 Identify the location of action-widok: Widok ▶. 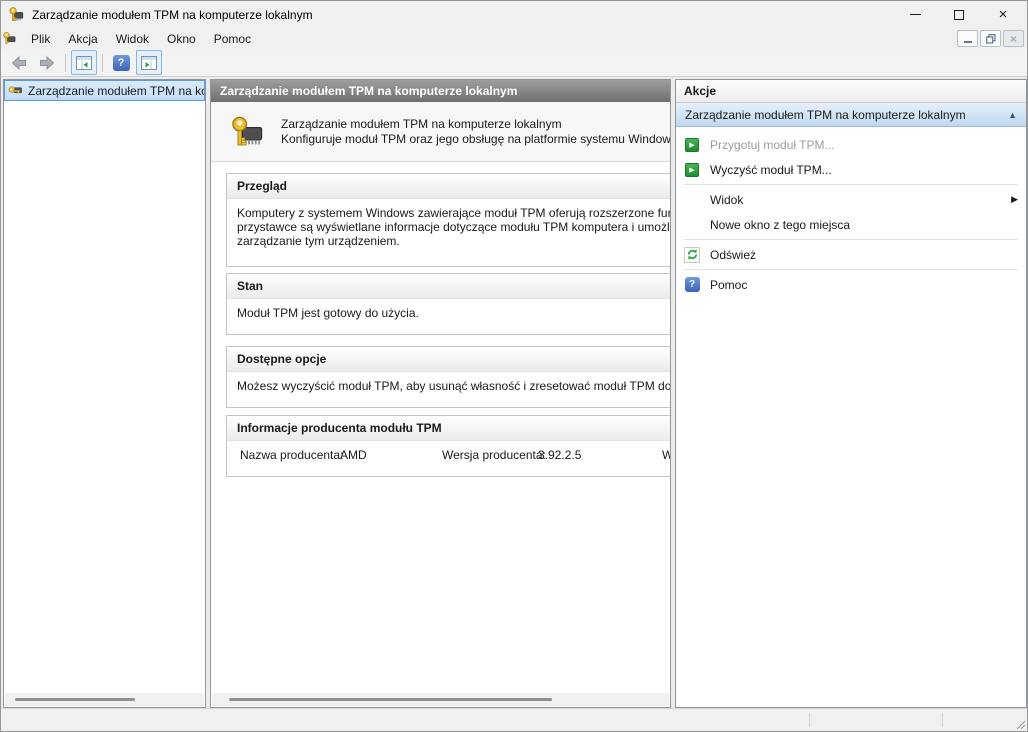
(851, 199).